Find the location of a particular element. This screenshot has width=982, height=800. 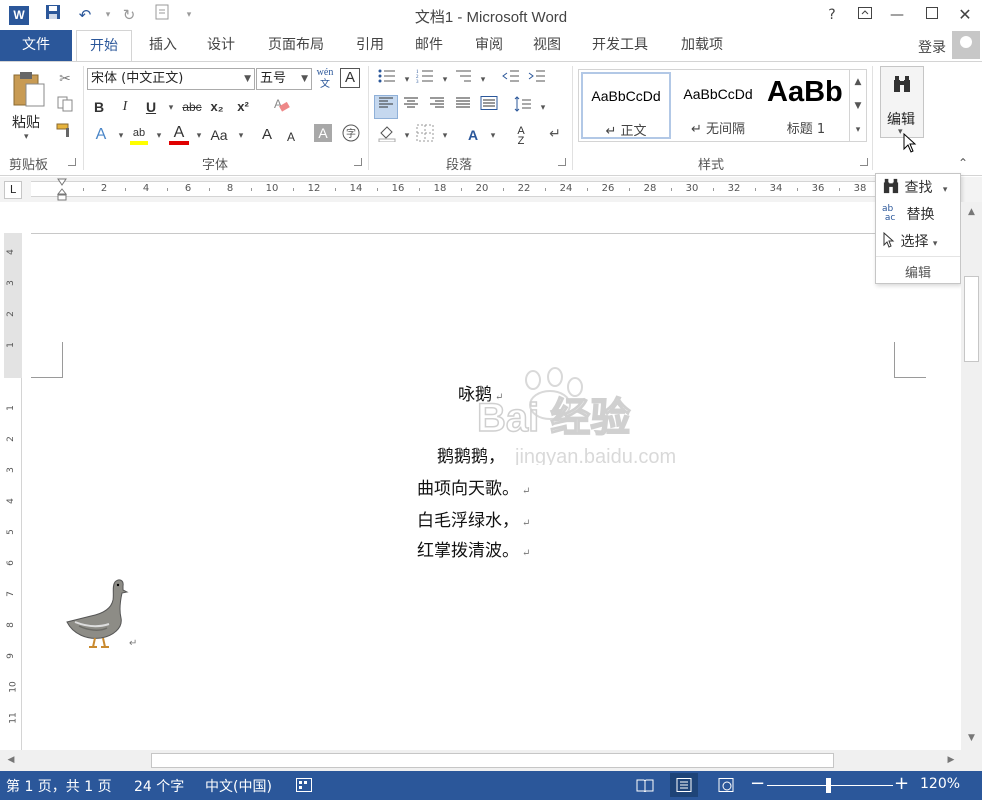

styles-scroll-down-icon: ▼ is located at coordinates (857, 106).